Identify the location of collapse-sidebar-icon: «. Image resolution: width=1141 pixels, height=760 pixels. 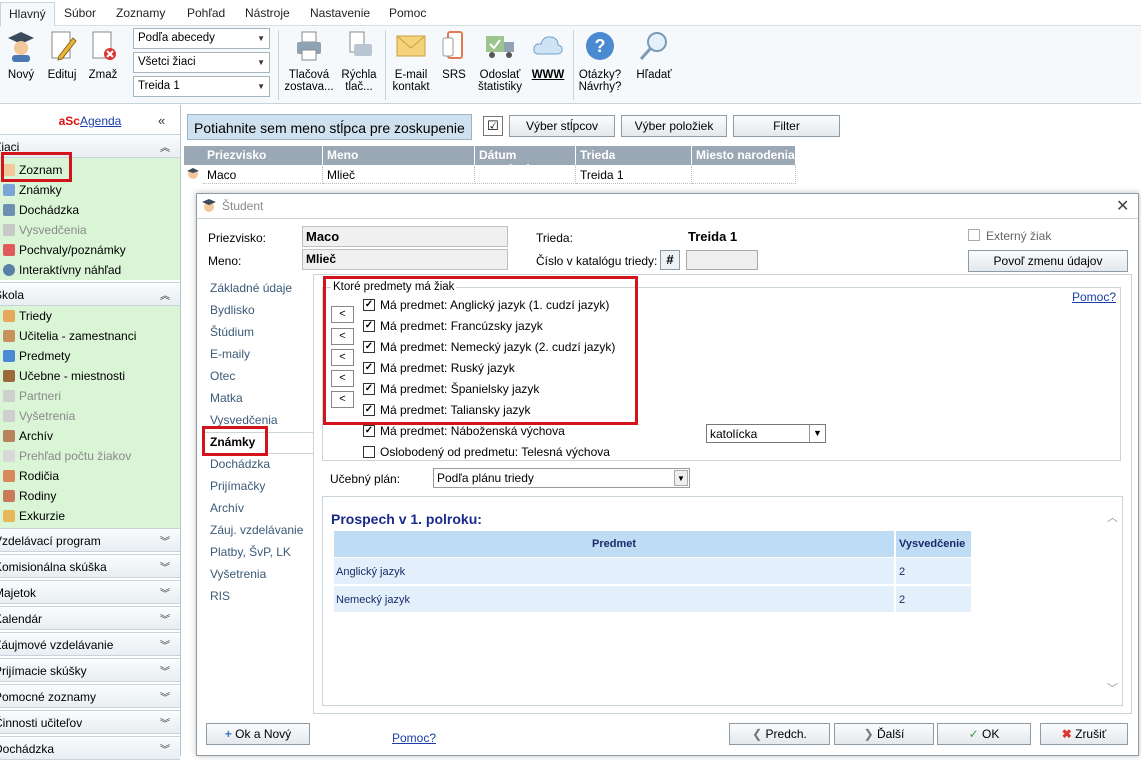
(161, 120).